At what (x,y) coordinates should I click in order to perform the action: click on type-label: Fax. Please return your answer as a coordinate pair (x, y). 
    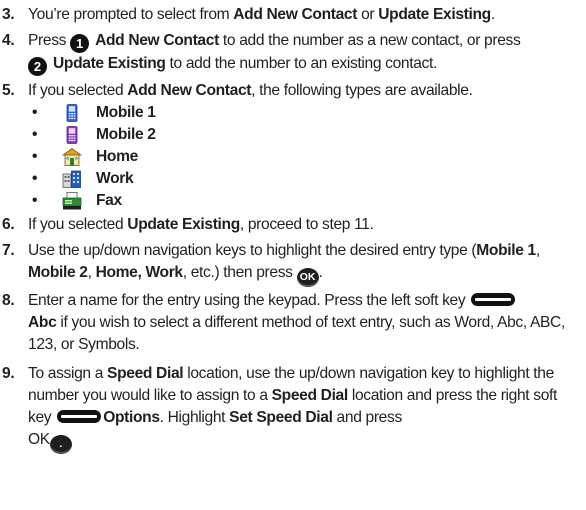
    Looking at the image, I should click on (109, 200).